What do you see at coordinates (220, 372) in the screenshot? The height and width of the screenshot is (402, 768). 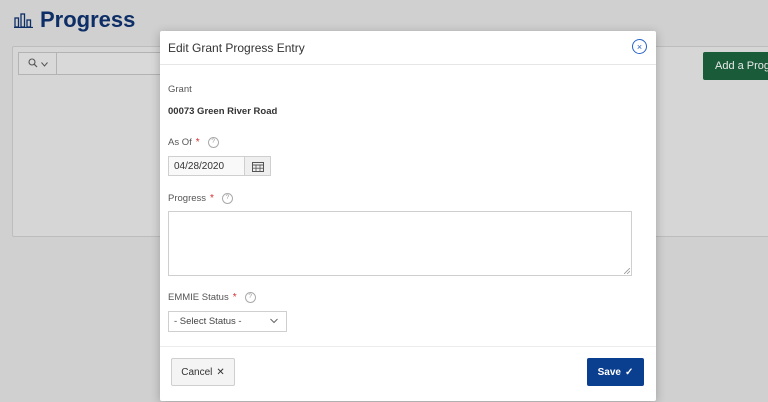 I see `x-icon: ✕` at bounding box center [220, 372].